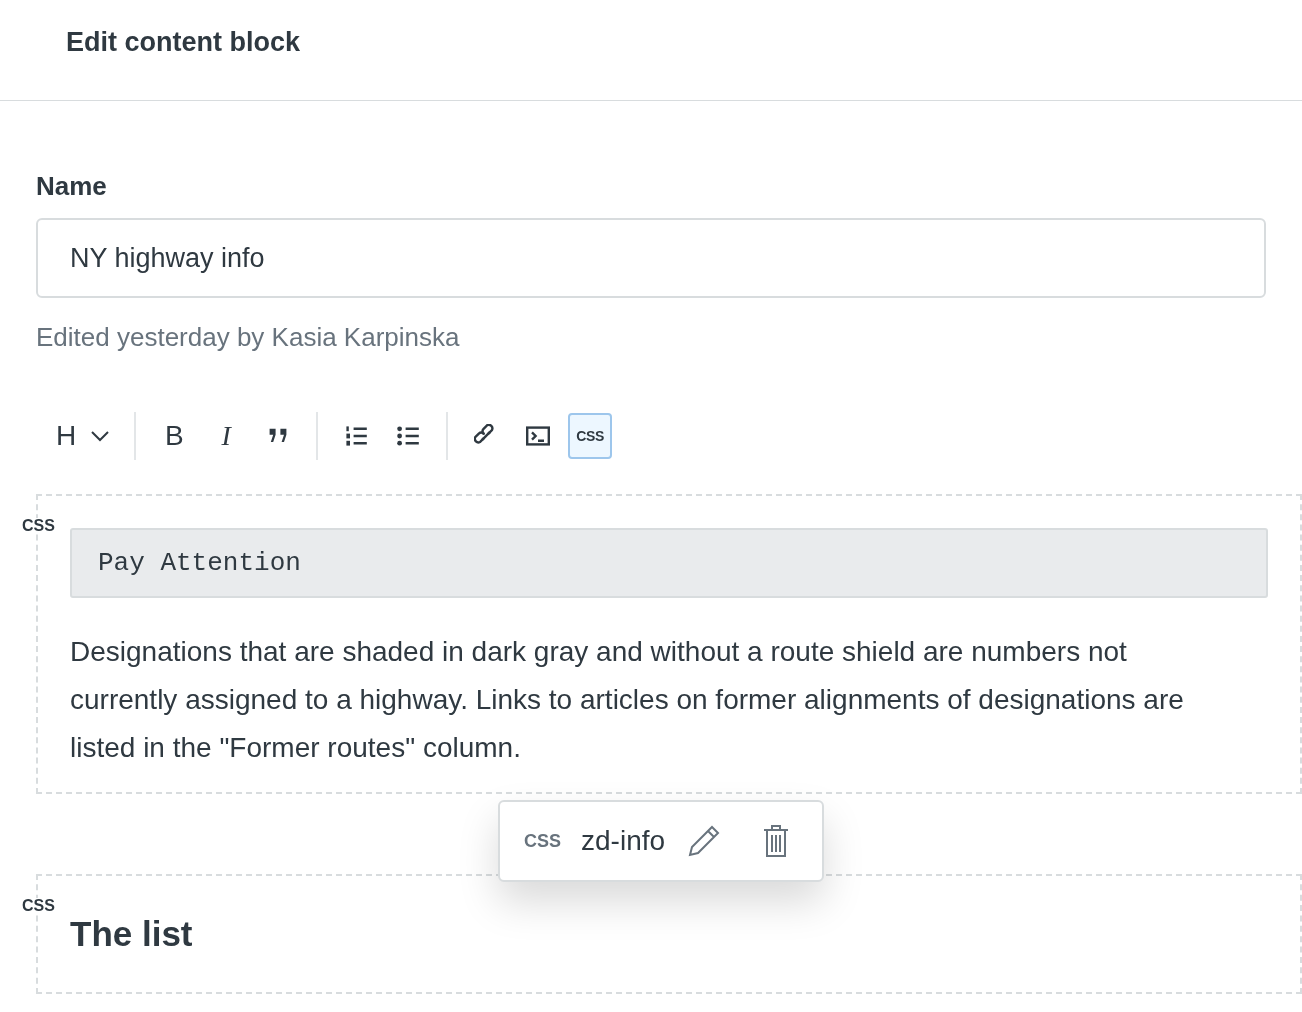  Describe the element at coordinates (651, 258) in the screenshot. I see `name-input-field: NY highway info` at that location.